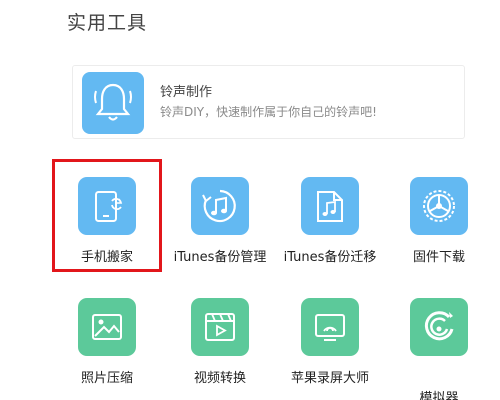  What do you see at coordinates (107, 327) in the screenshot?
I see `photo-icon` at bounding box center [107, 327].